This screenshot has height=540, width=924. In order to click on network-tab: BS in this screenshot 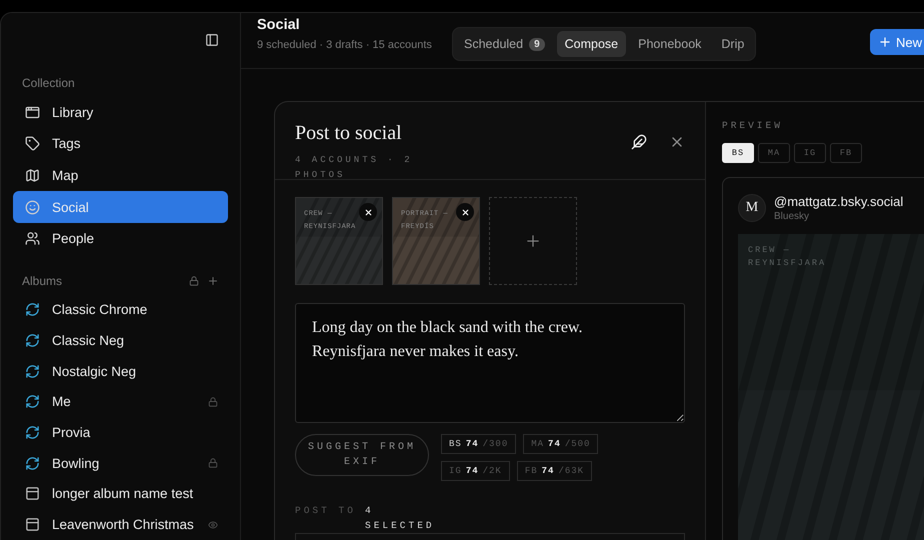, I will do `click(738, 153)`.